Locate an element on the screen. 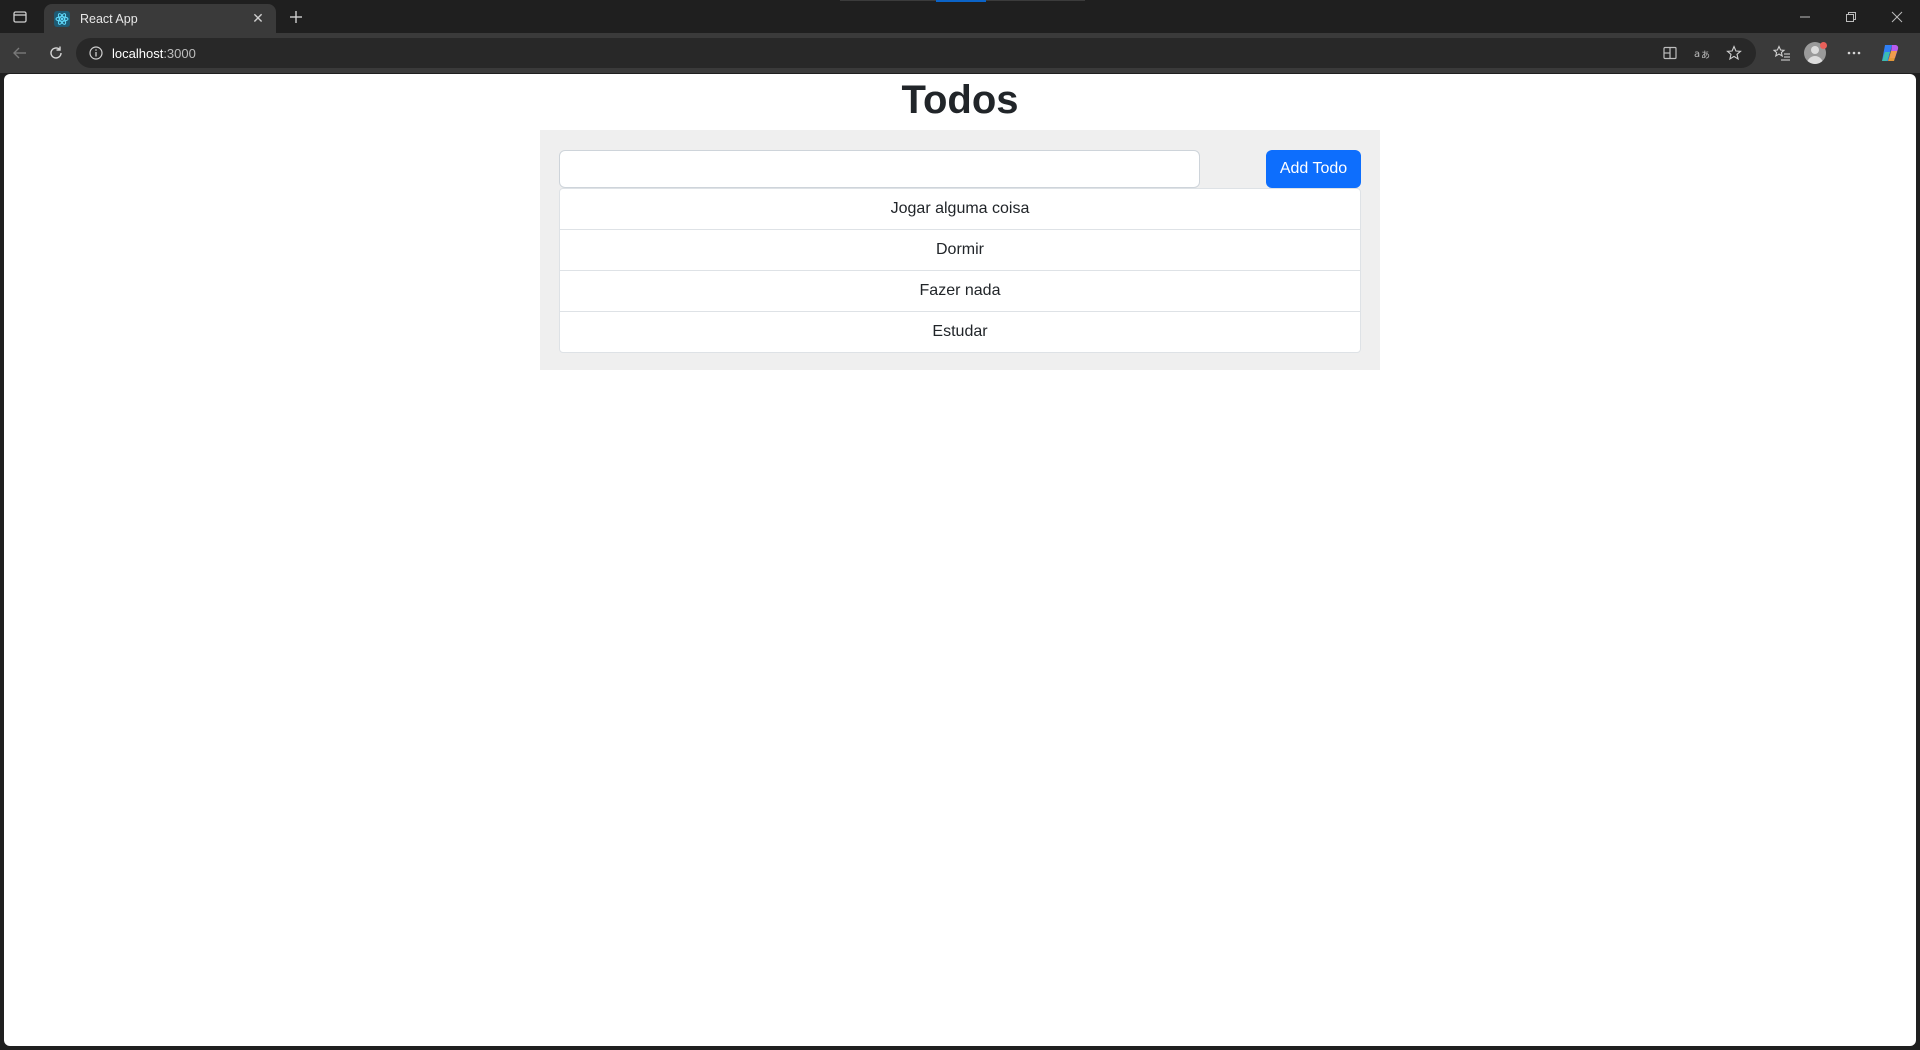 This screenshot has width=1920, height=1050. copilot-button is located at coordinates (1890, 53).